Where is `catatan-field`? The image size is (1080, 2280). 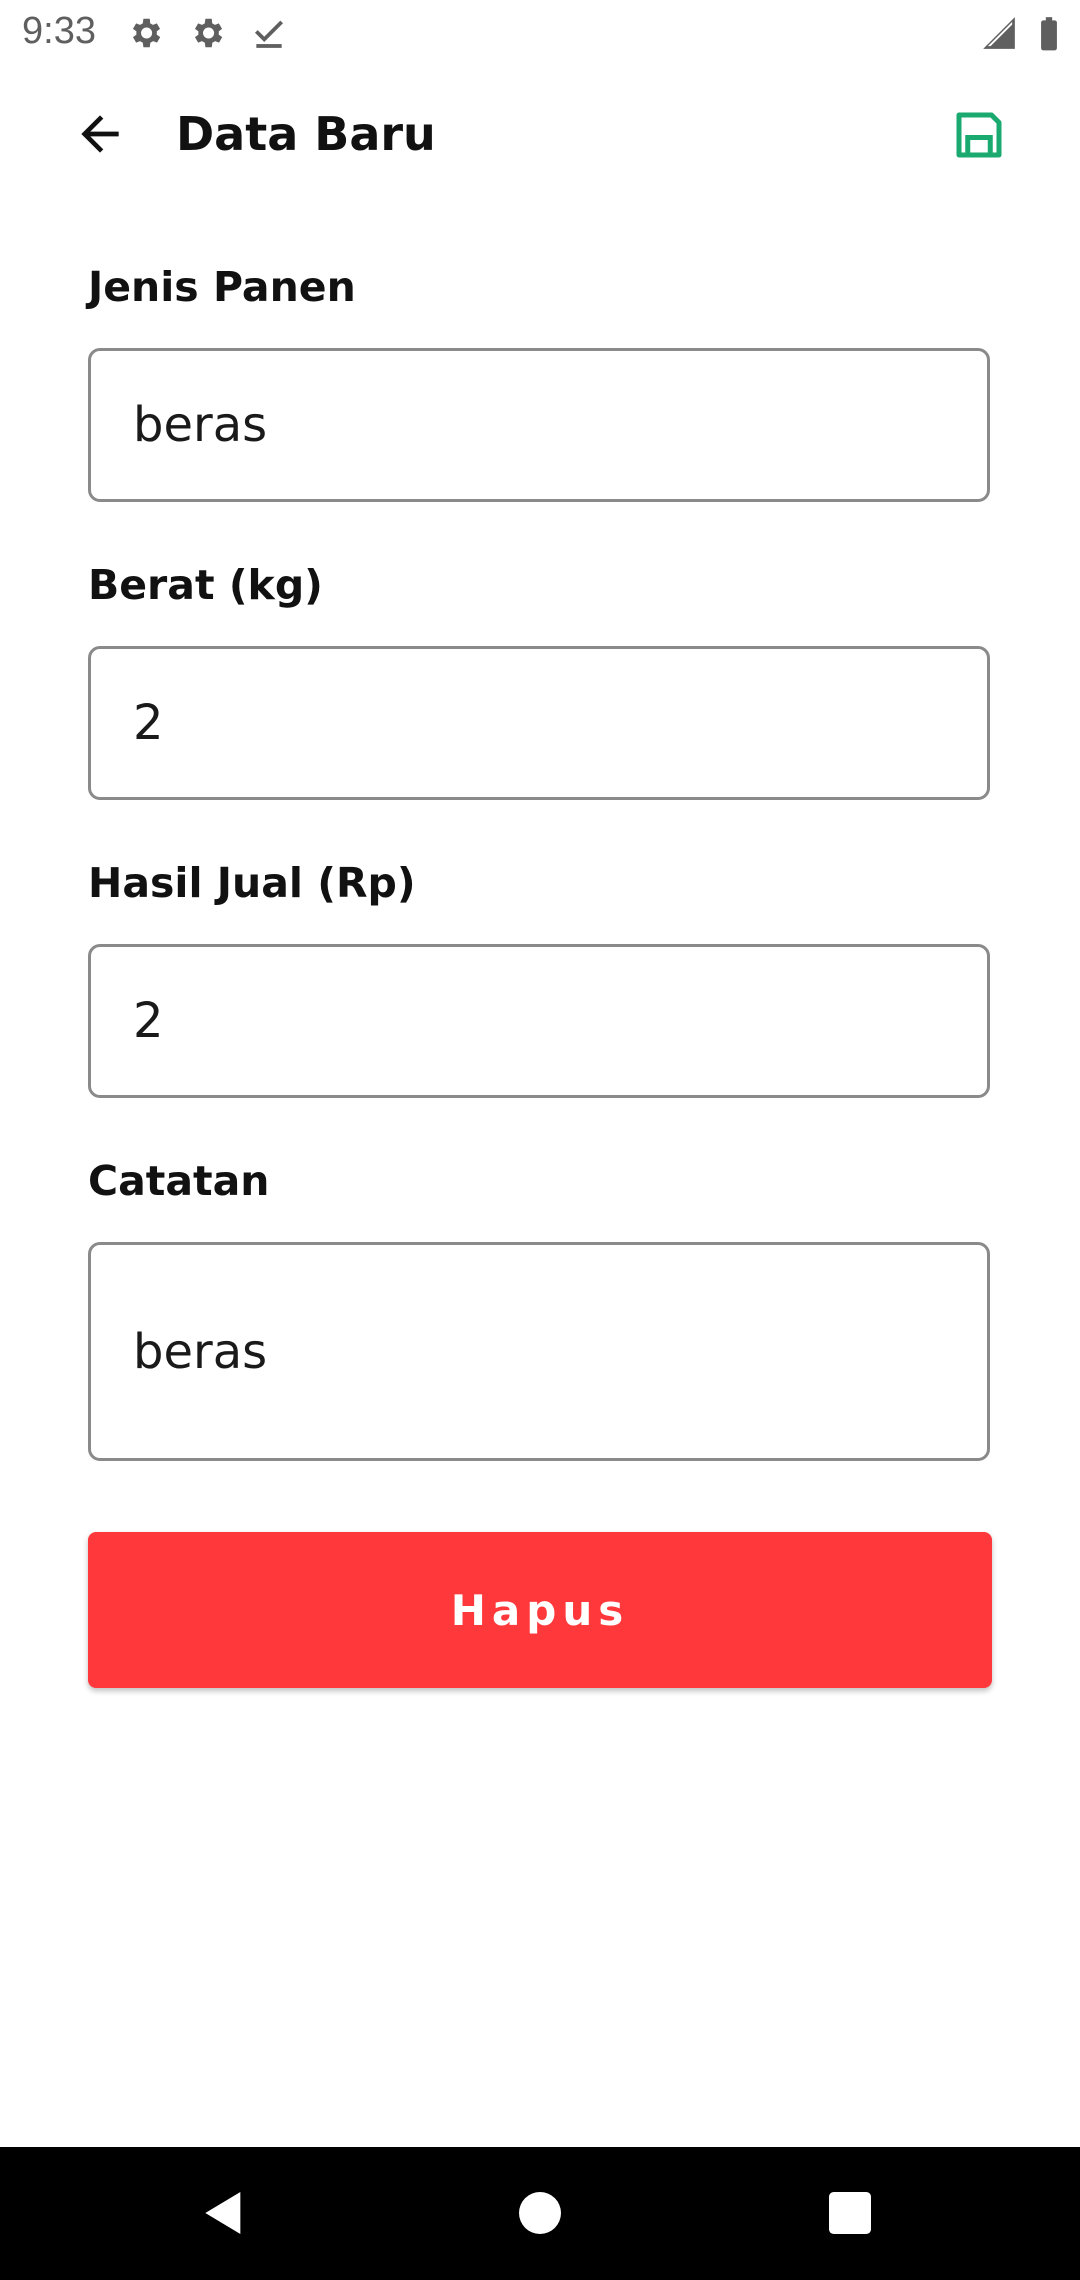 catatan-field is located at coordinates (539, 1351).